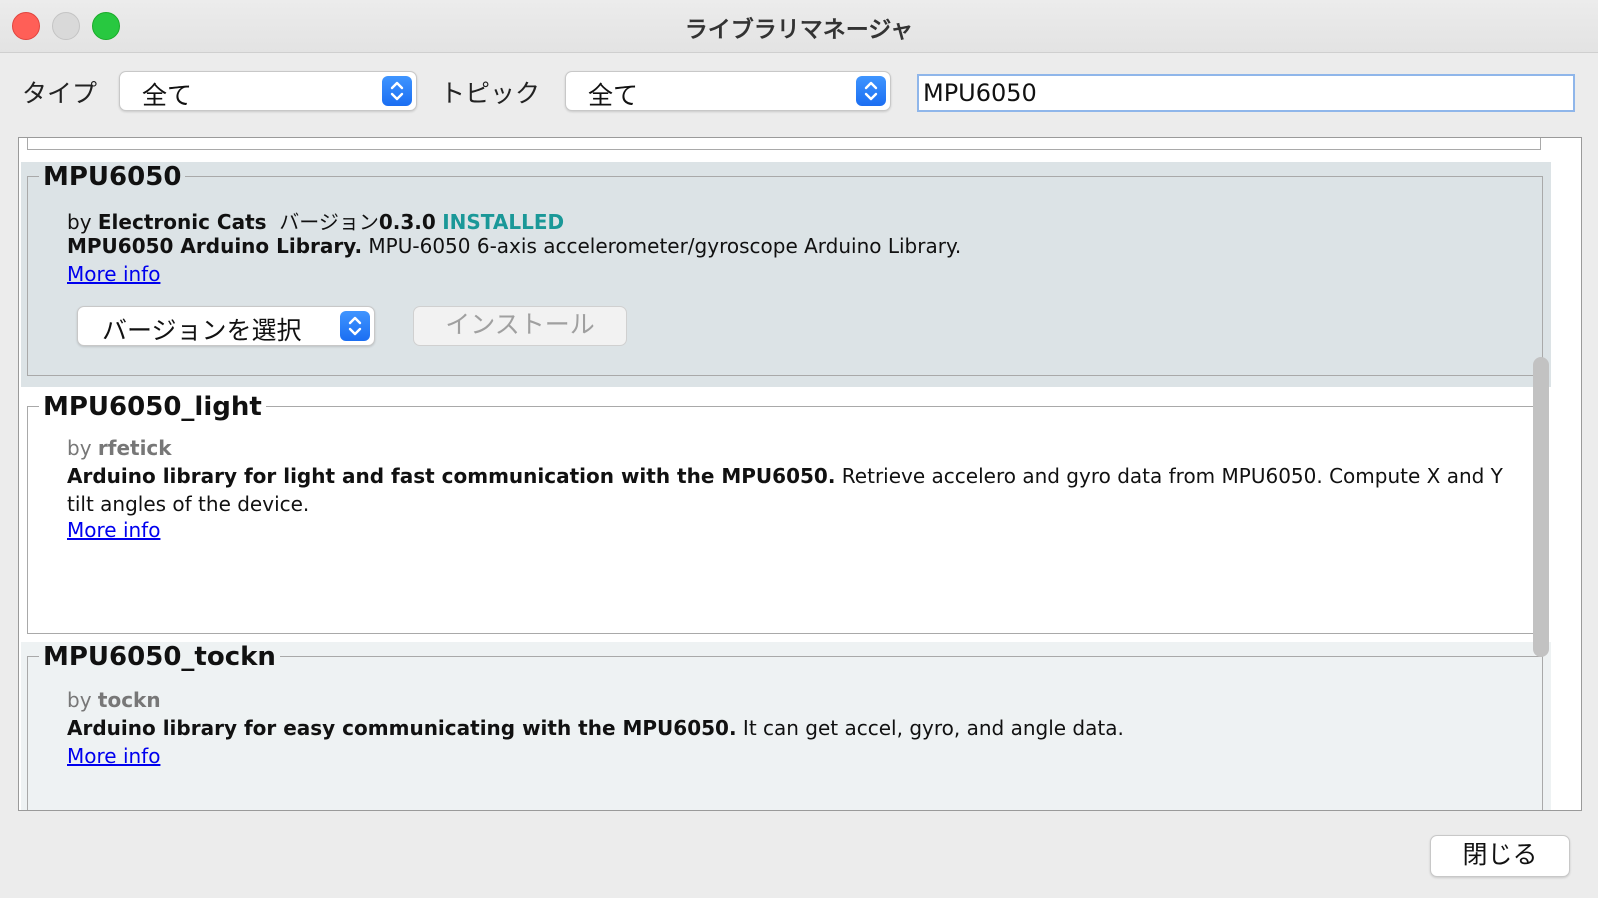  I want to click on library-summary: MPU6050 Arduino Library., so click(215, 246).